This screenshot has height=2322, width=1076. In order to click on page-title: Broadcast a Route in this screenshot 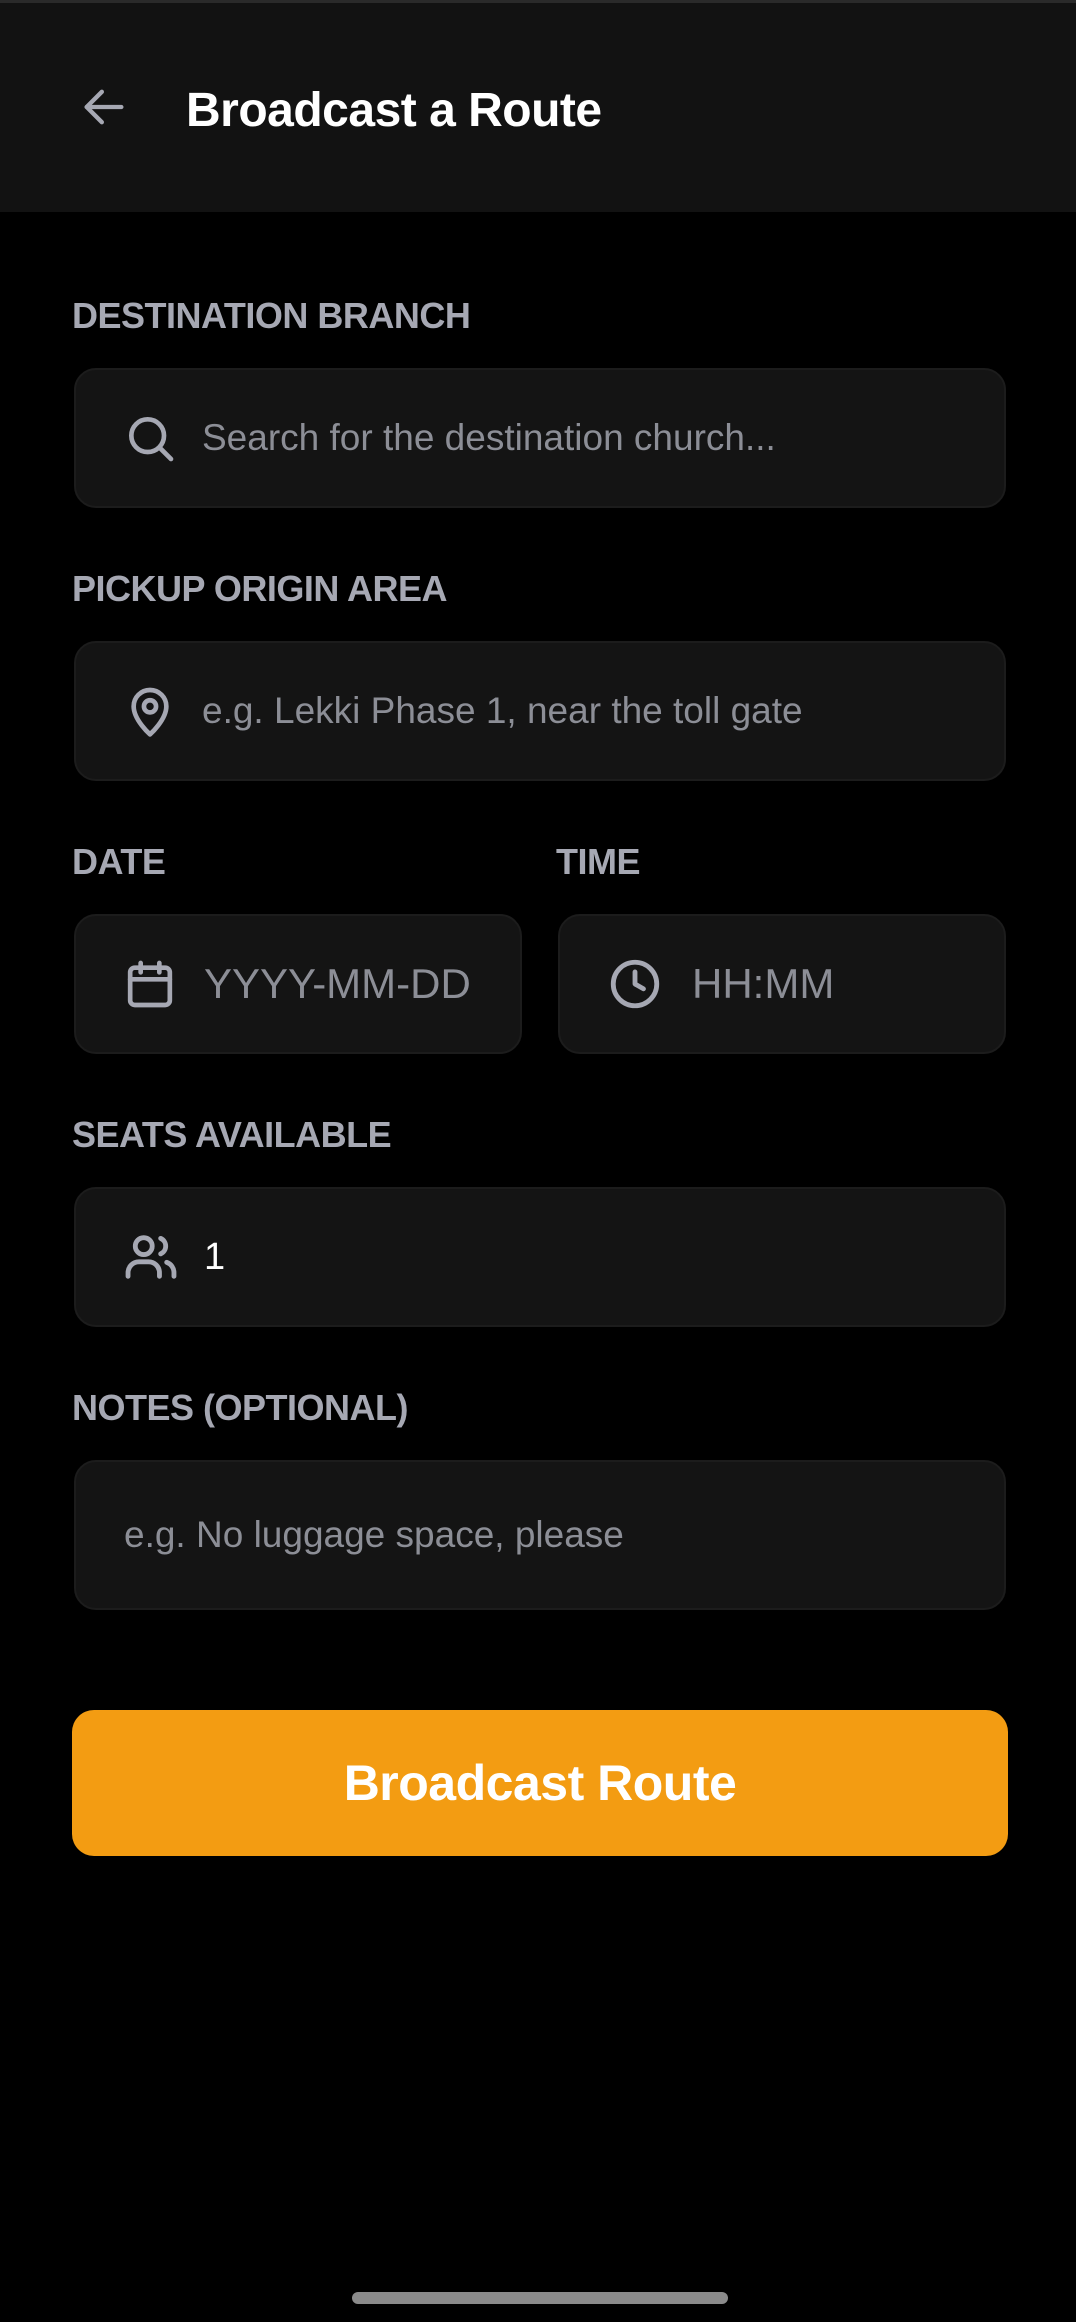, I will do `click(394, 110)`.